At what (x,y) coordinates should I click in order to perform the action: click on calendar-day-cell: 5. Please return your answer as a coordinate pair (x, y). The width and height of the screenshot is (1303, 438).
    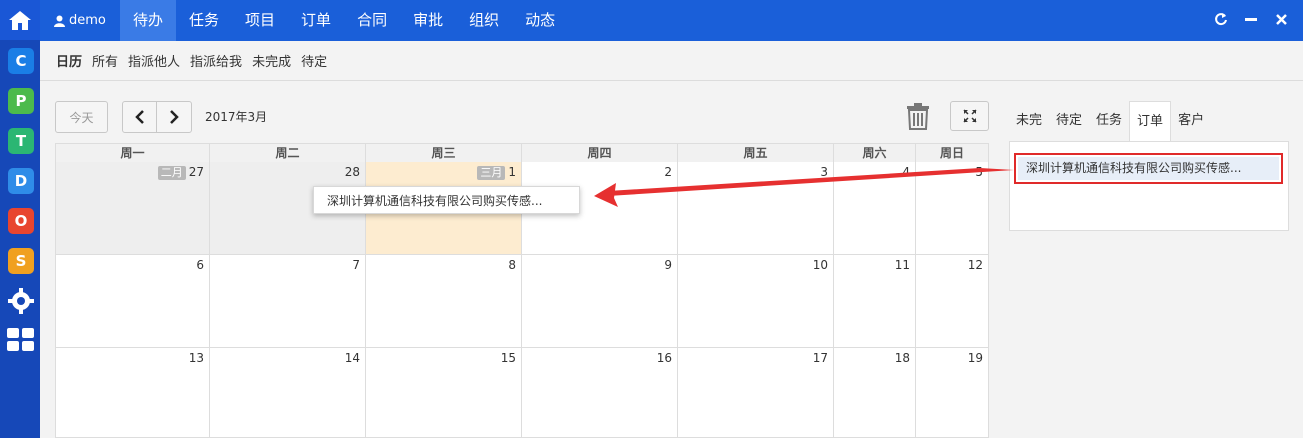
    Looking at the image, I should click on (952, 208).